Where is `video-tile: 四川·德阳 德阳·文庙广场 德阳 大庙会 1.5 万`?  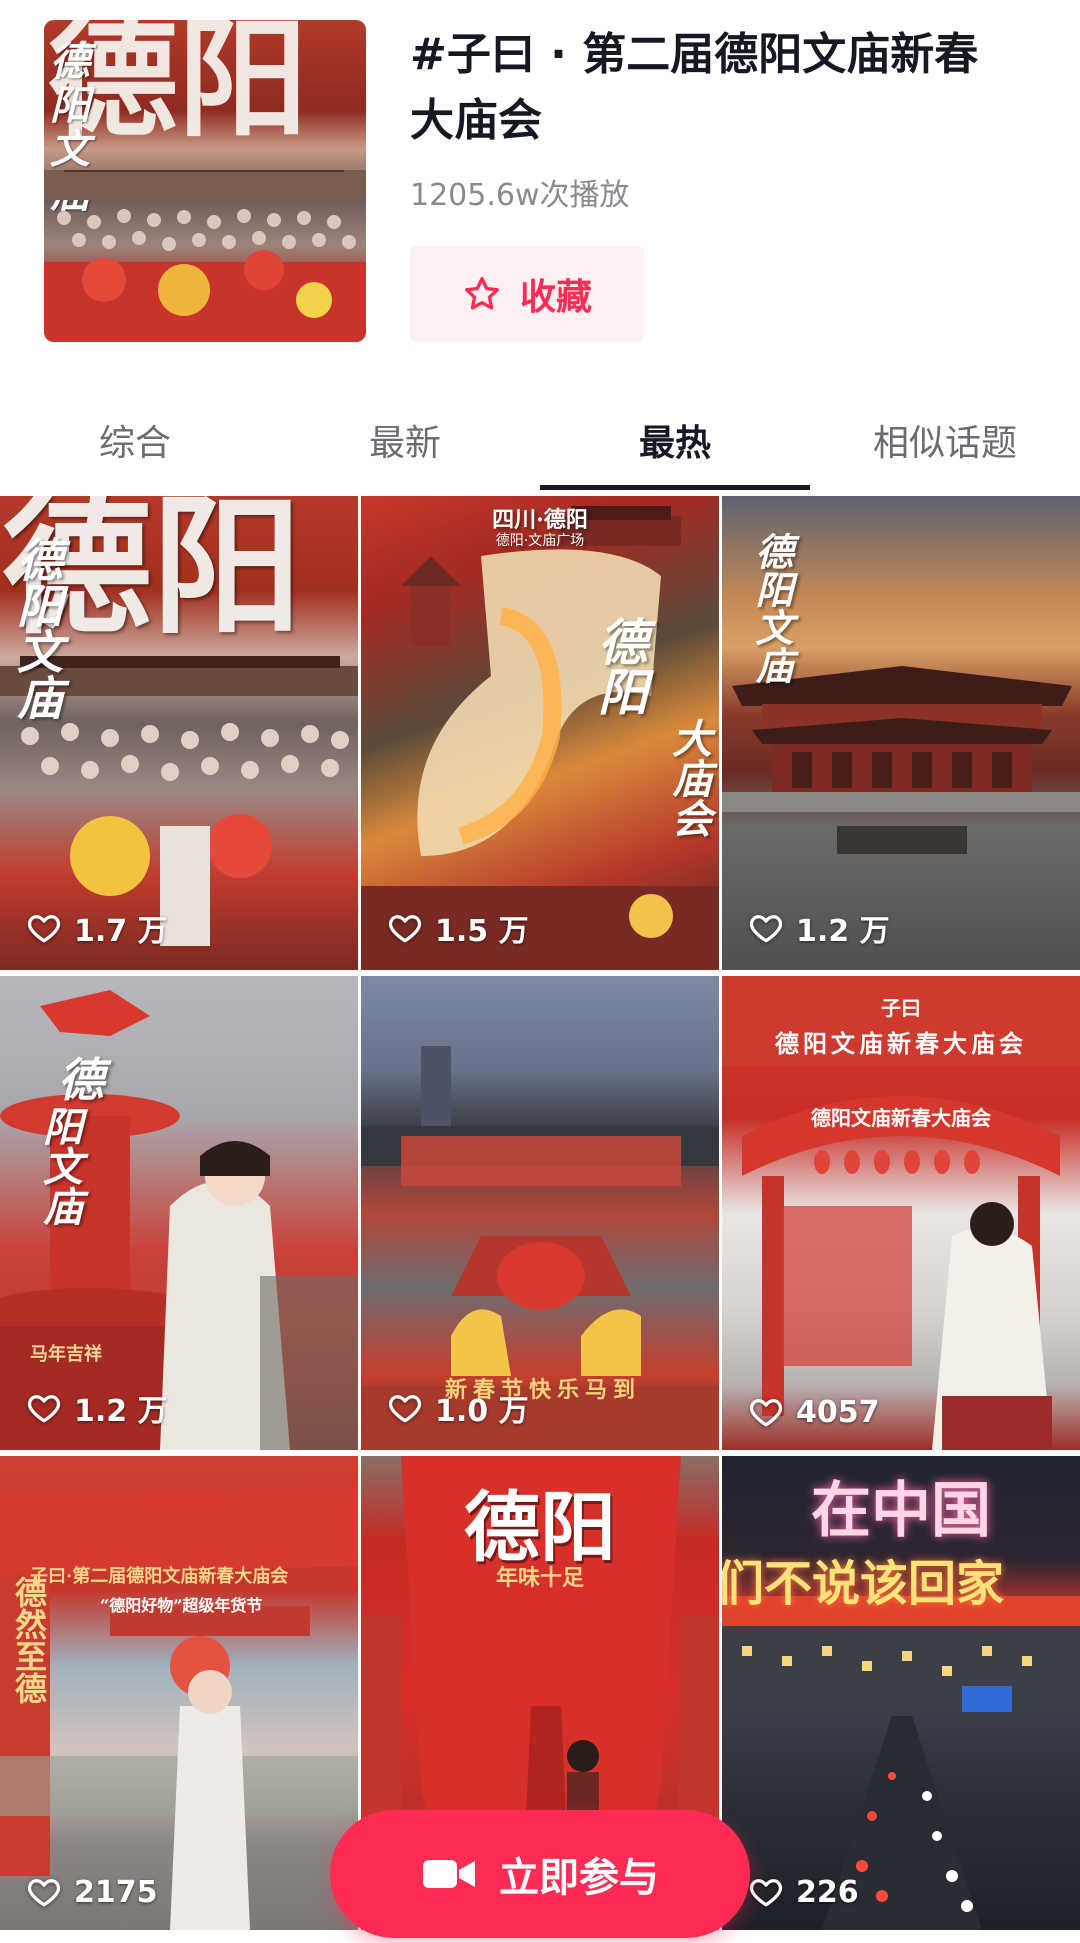 video-tile: 四川·德阳 德阳·文庙广场 德阳 大庙会 1.5 万 is located at coordinates (540, 733).